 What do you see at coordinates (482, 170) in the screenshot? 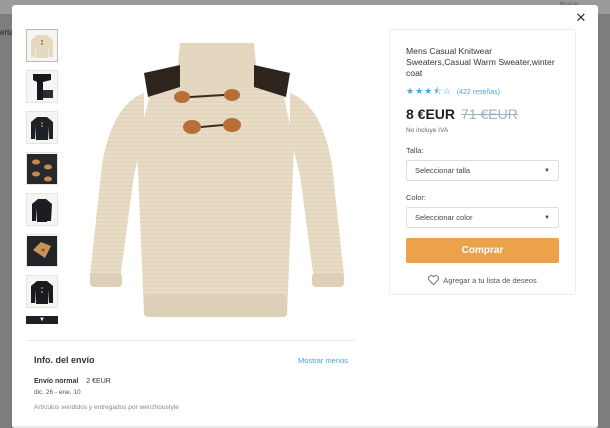
I see `size-select: Seleccionar talla ▼` at bounding box center [482, 170].